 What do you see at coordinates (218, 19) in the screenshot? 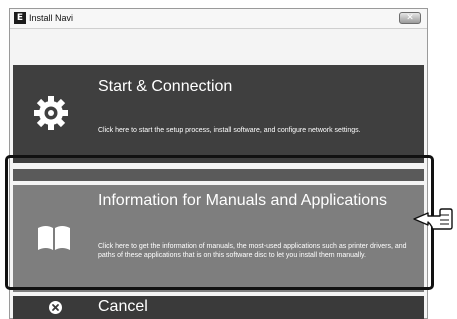
I see `title-bar: E Install Navi ✕` at bounding box center [218, 19].